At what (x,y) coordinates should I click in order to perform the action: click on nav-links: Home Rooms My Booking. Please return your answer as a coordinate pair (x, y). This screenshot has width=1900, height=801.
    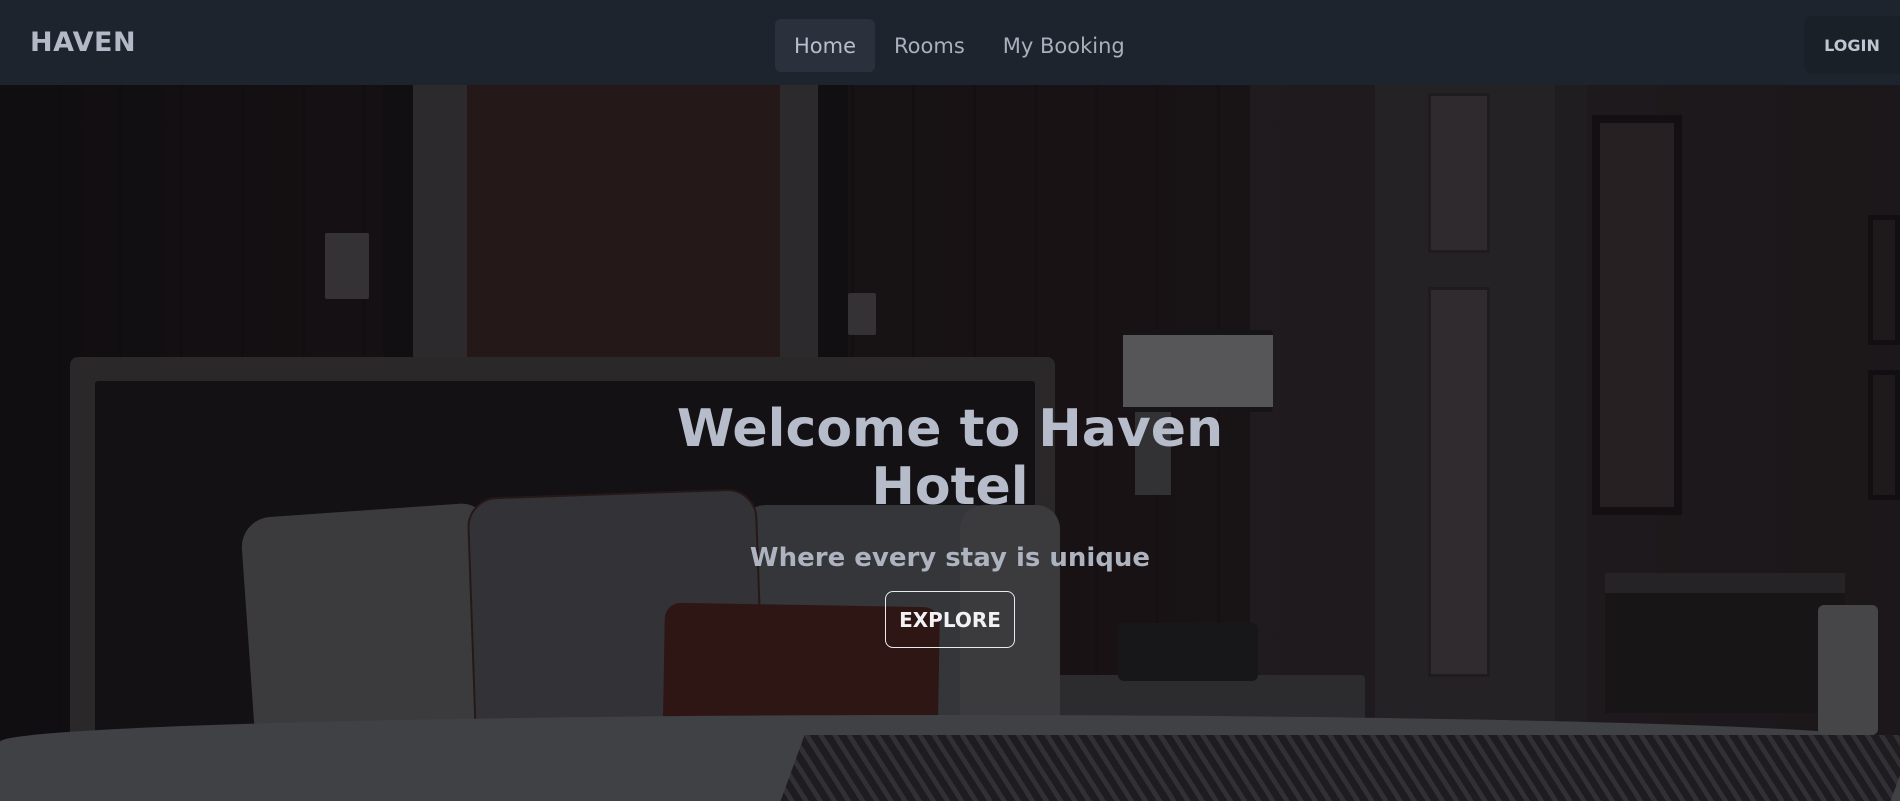
    Looking at the image, I should click on (959, 45).